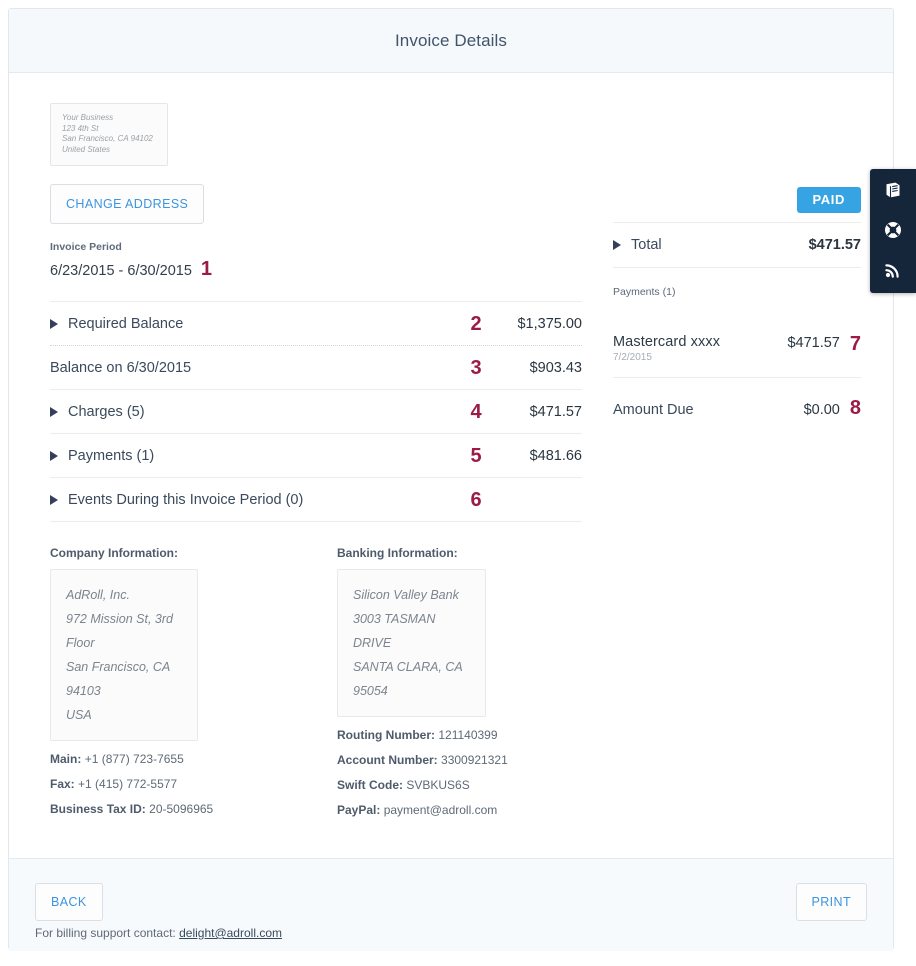  Describe the element at coordinates (387, 760) in the screenshot. I see `detail-key: Account Number:` at that location.